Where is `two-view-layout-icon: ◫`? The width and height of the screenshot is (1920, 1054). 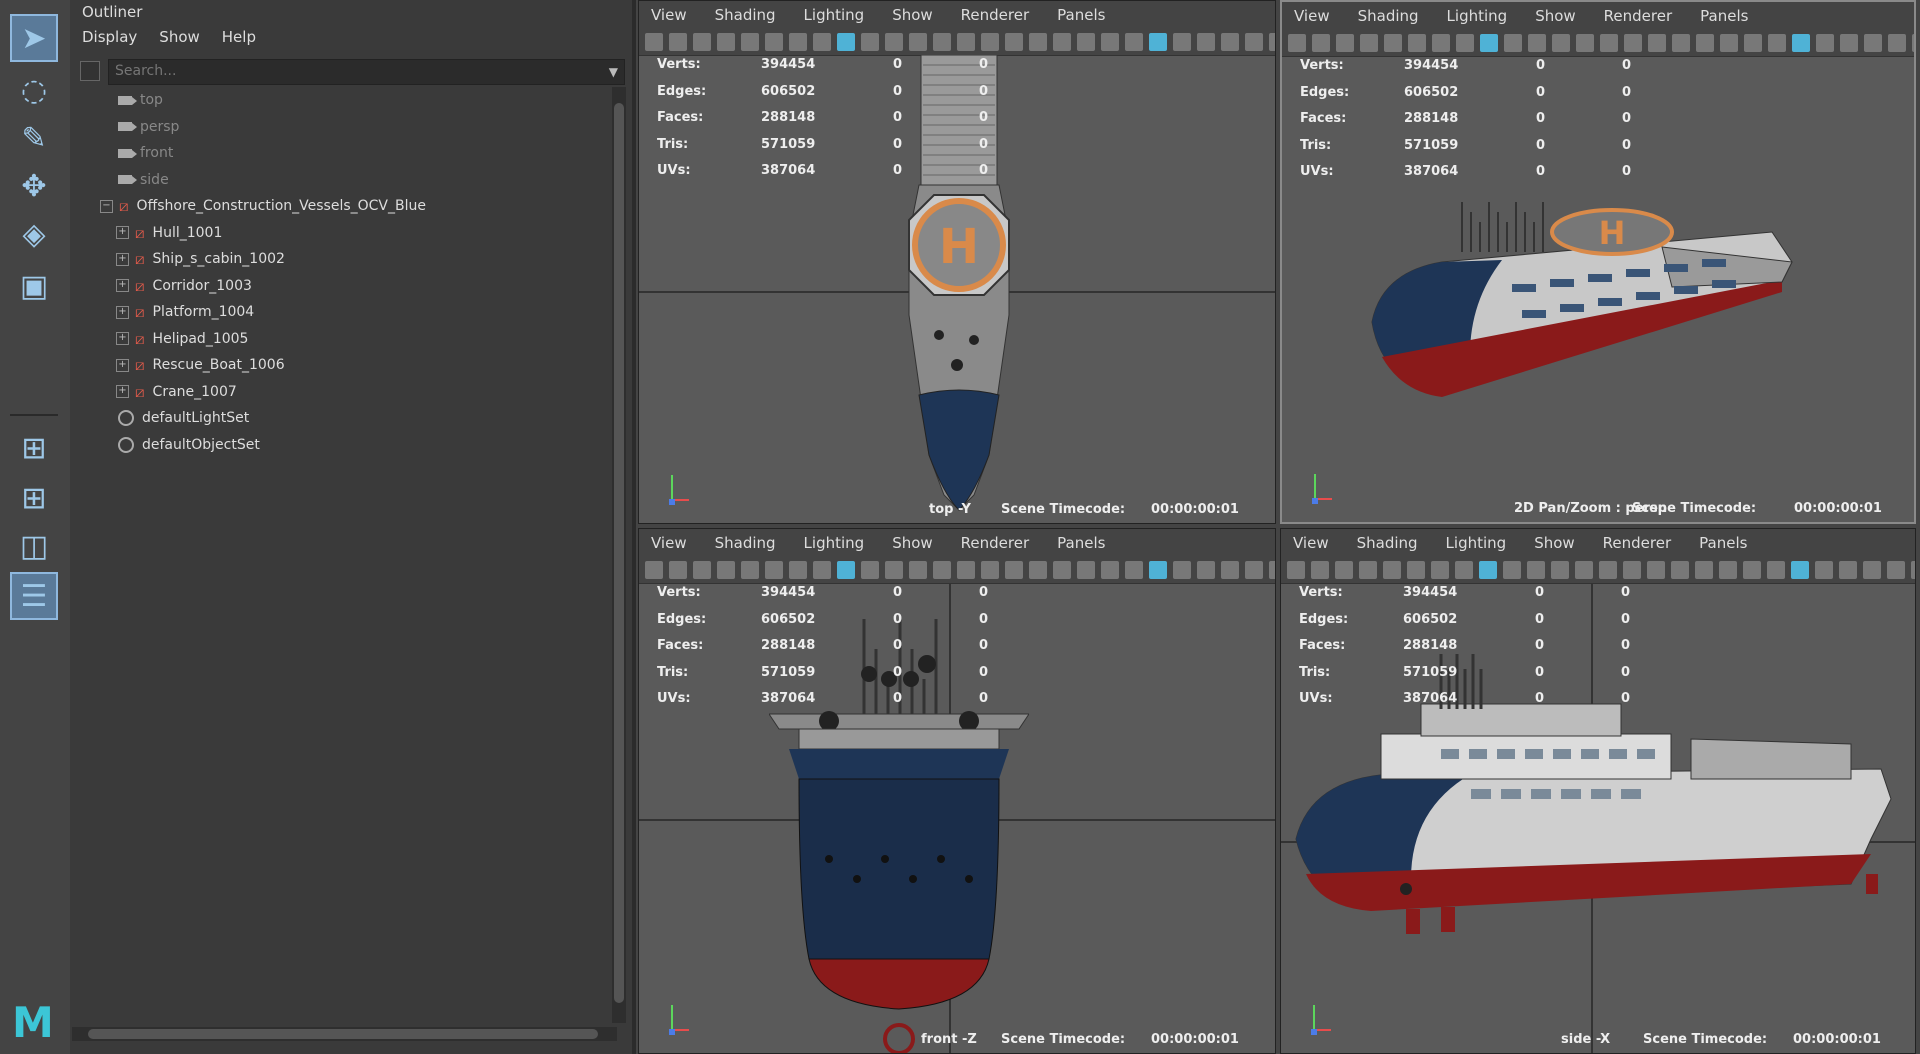
two-view-layout-icon: ◫ is located at coordinates (34, 546).